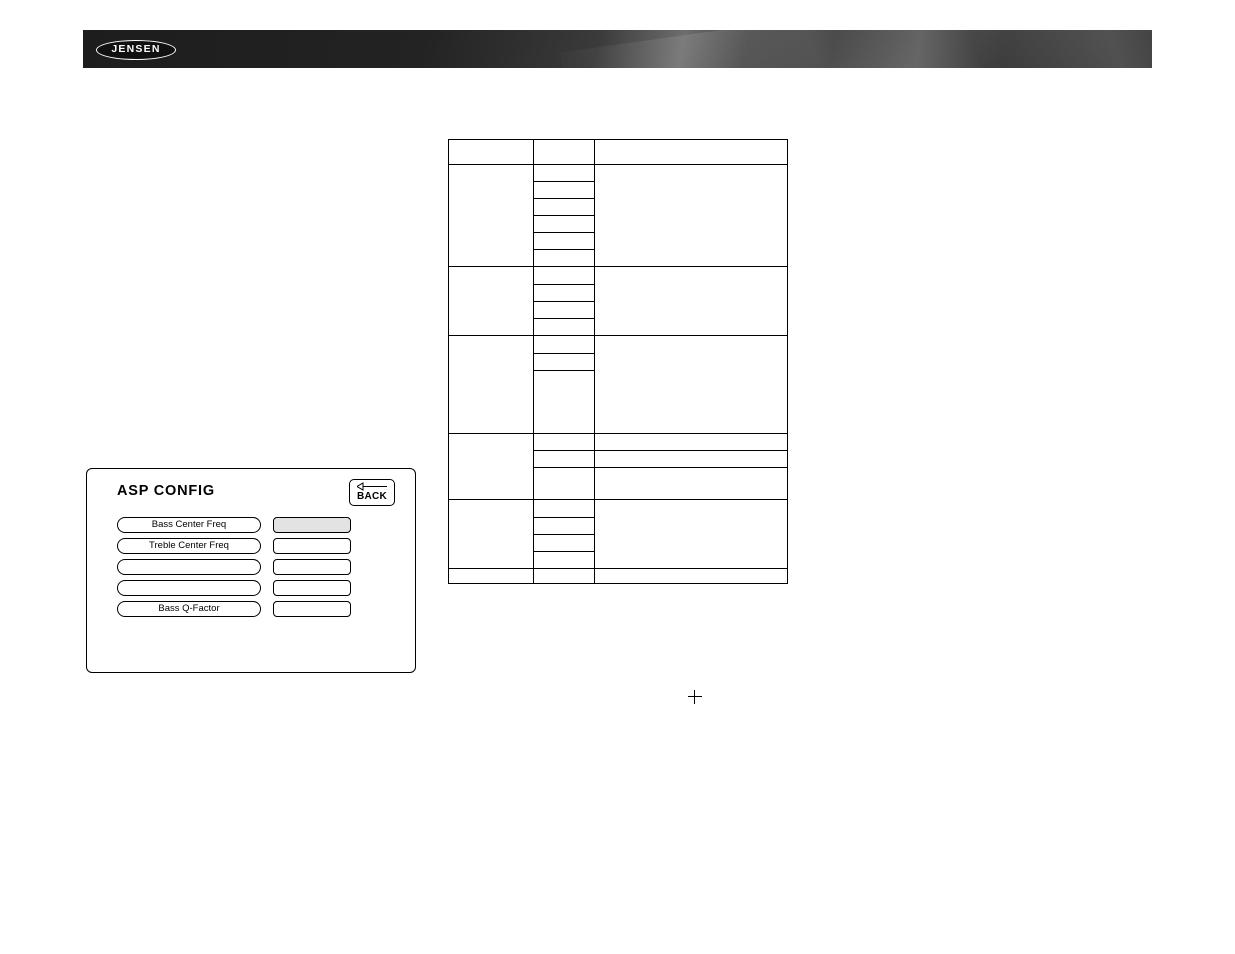  What do you see at coordinates (189, 609) in the screenshot?
I see `asp-row-label-button: Bass Q-Factor` at bounding box center [189, 609].